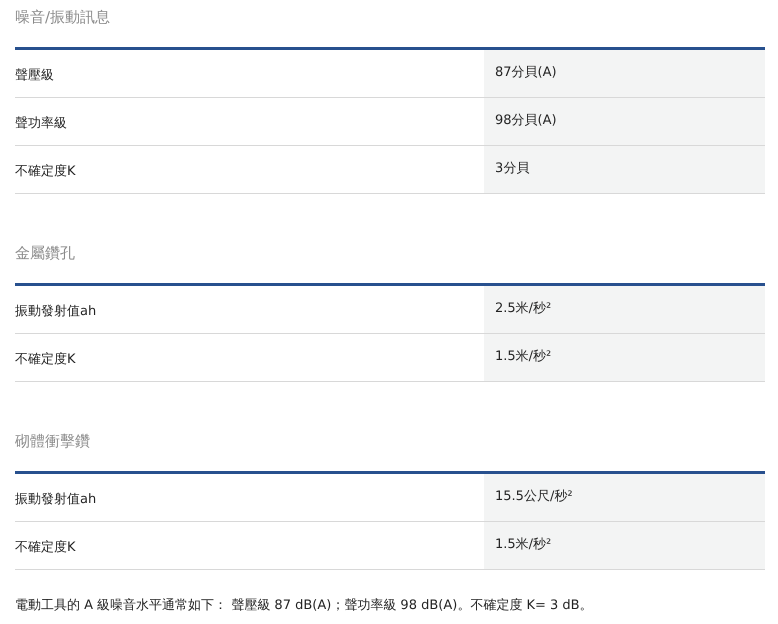  What do you see at coordinates (624, 73) in the screenshot?
I see `spec-value: 87分貝(A)` at bounding box center [624, 73].